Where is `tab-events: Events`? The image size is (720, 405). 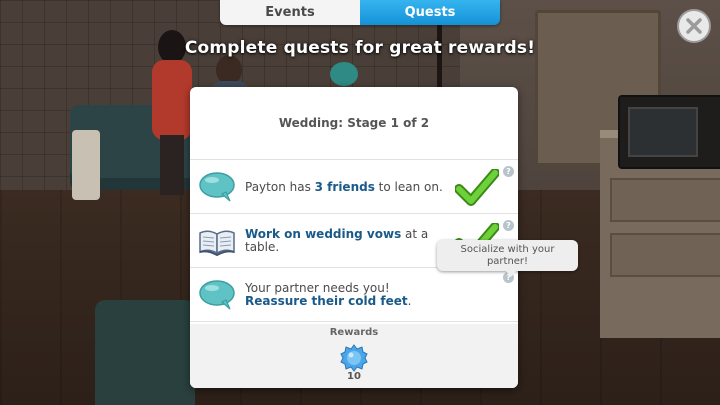 tab-events: Events is located at coordinates (290, 12).